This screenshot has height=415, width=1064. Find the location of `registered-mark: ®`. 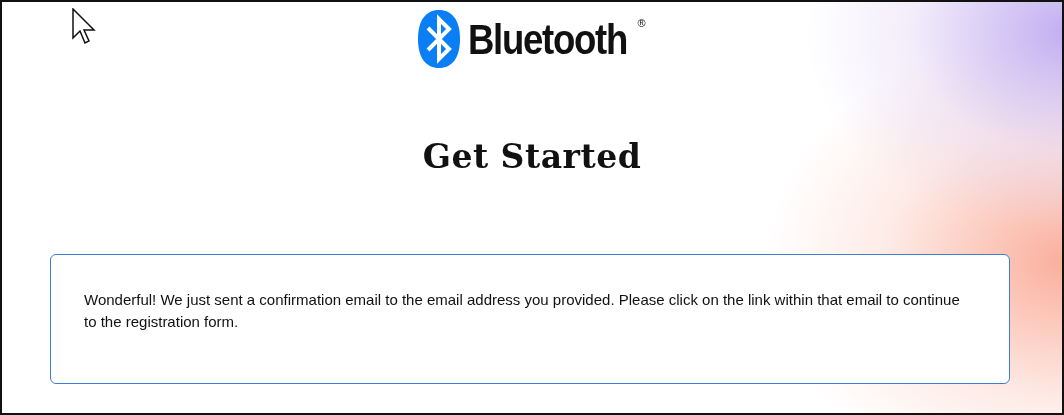

registered-mark: ® is located at coordinates (641, 23).